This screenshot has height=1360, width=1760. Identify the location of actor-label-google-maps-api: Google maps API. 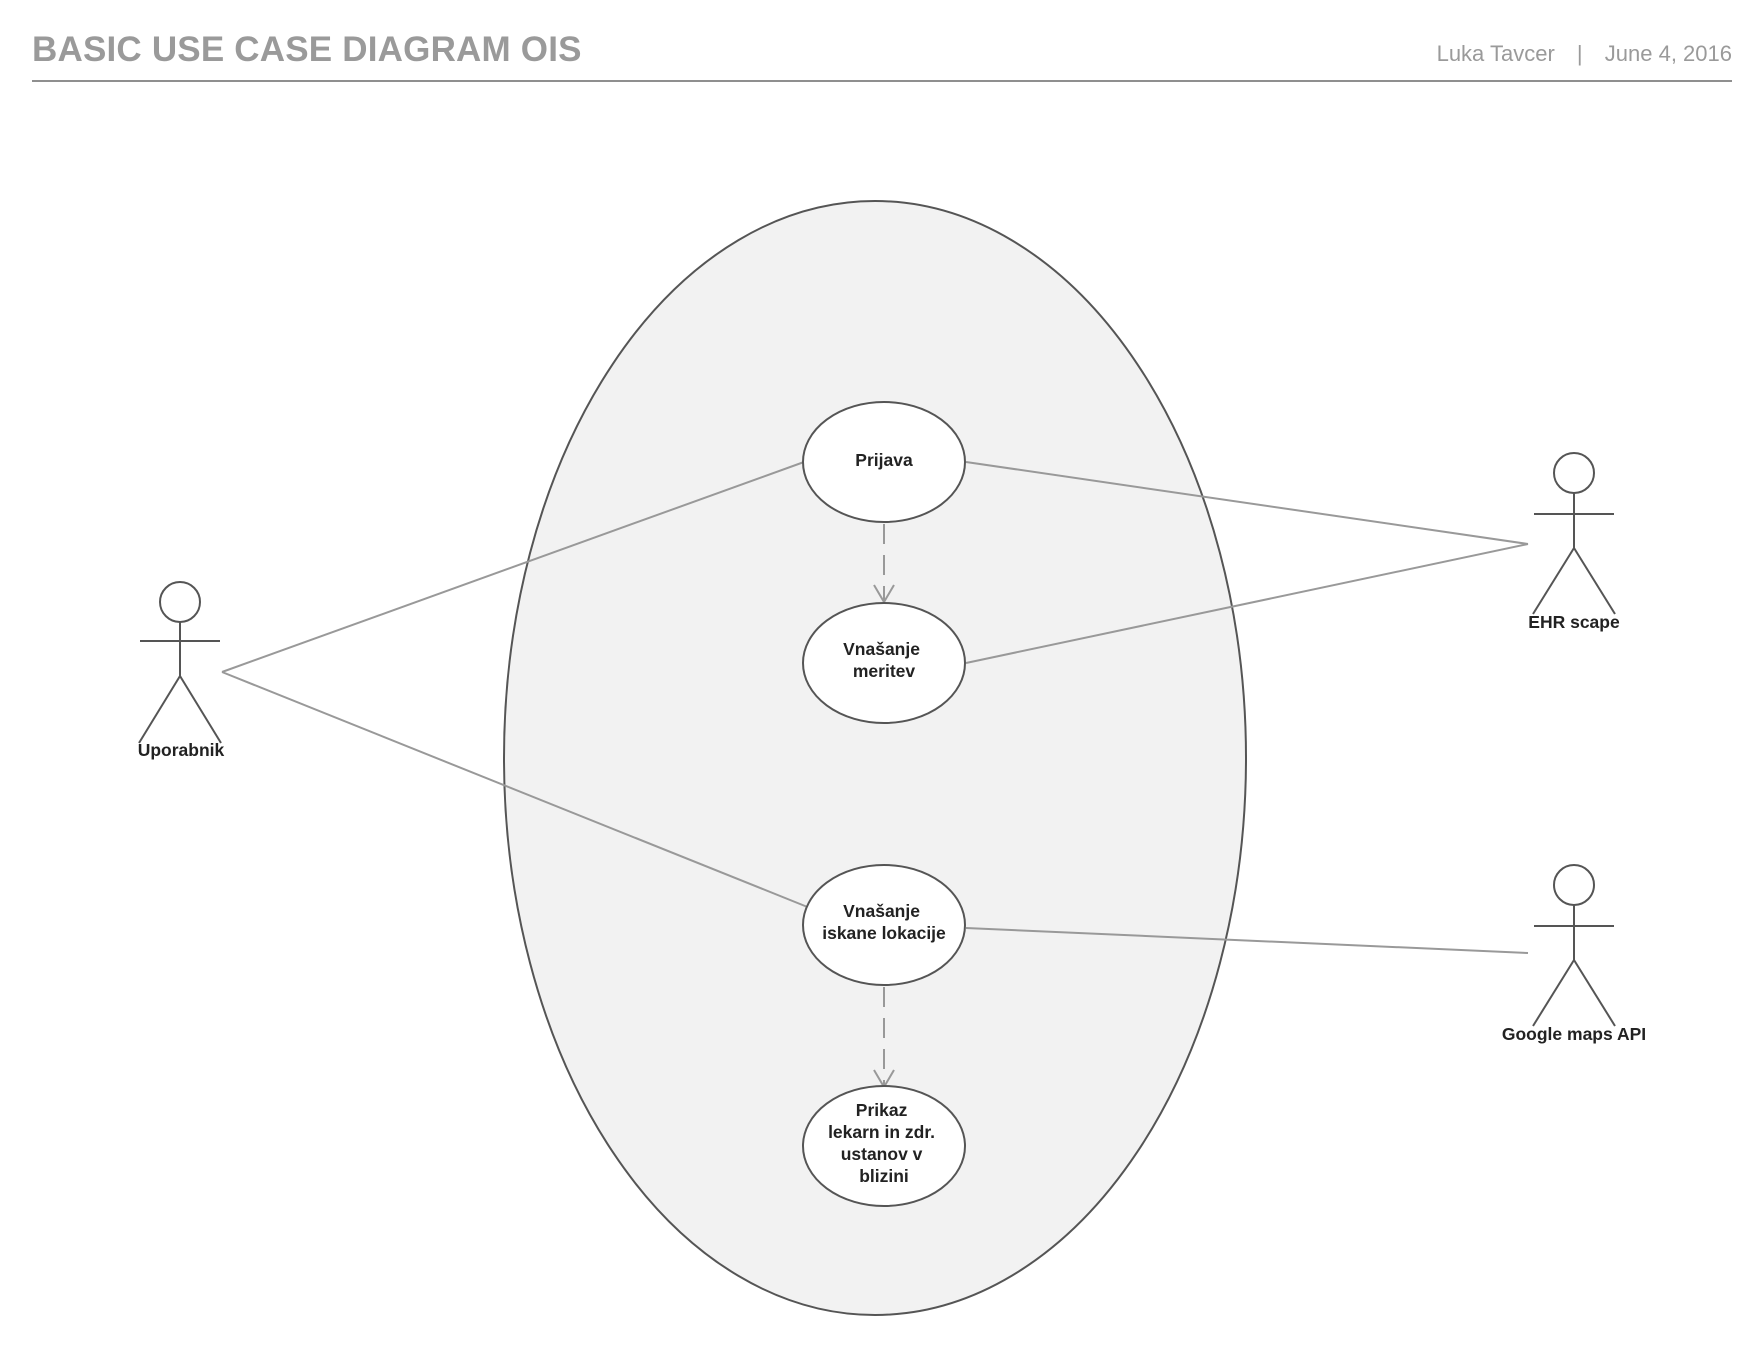
(1574, 1034).